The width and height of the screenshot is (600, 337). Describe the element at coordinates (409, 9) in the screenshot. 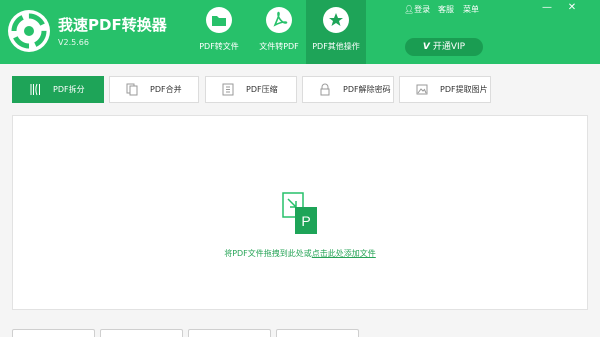

I see `user-icon: 👤︎` at that location.